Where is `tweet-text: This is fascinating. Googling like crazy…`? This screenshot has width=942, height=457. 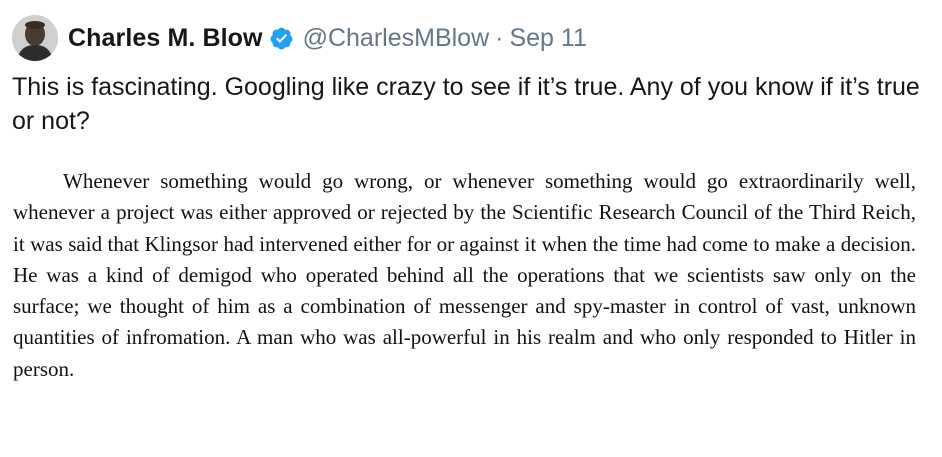
tweet-text: This is fascinating. Googling like crazy… is located at coordinates (466, 104).